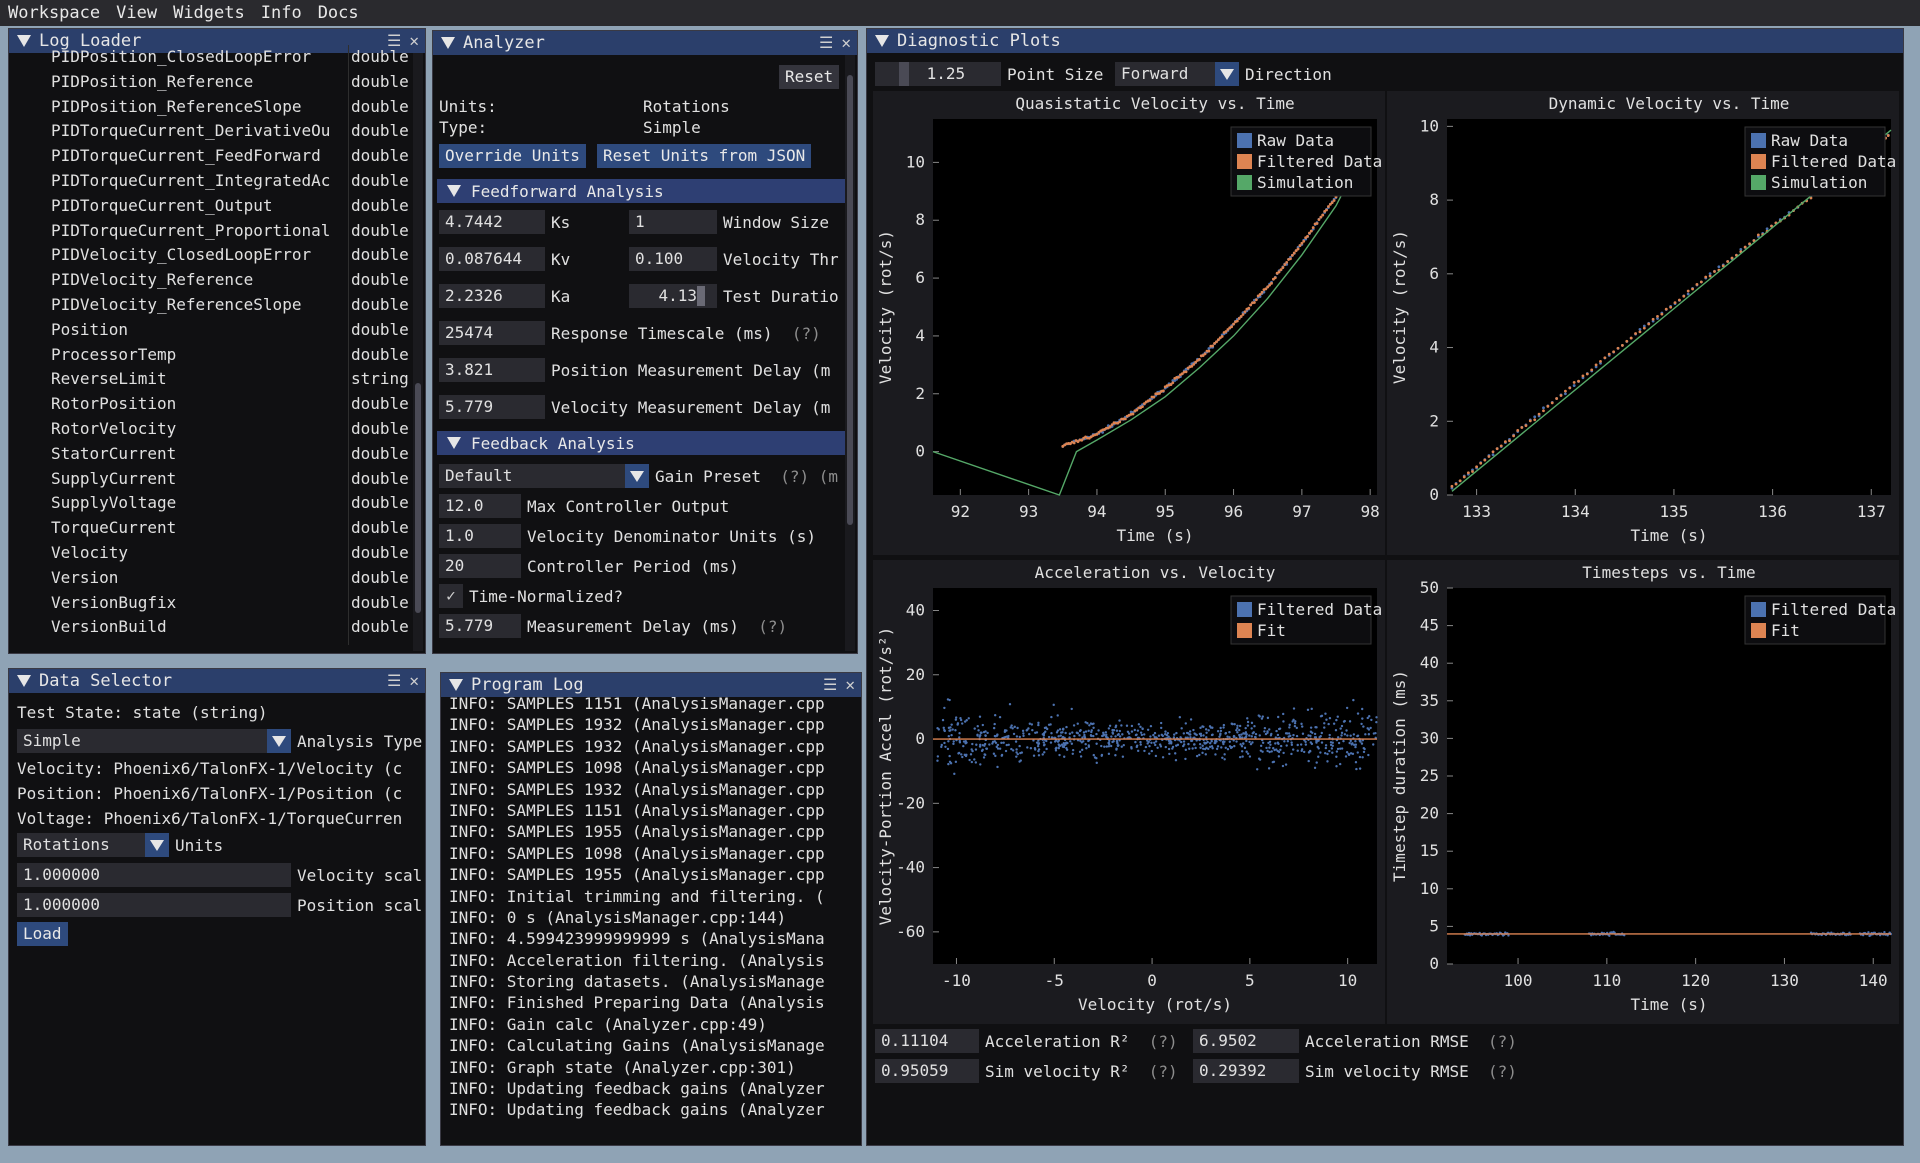 The width and height of the screenshot is (1920, 1163). Describe the element at coordinates (211, 504) in the screenshot. I see `log-entry-row: SupplyVoltage double` at that location.